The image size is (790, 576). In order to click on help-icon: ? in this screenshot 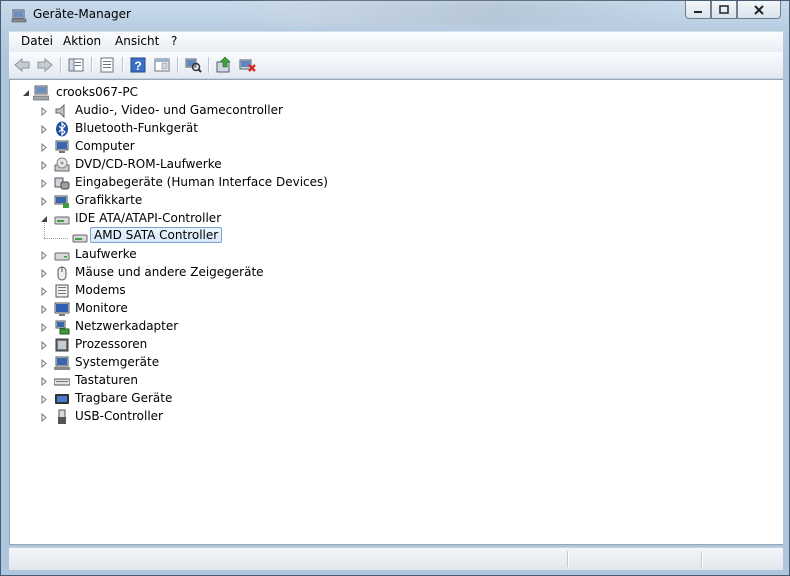, I will do `click(138, 65)`.